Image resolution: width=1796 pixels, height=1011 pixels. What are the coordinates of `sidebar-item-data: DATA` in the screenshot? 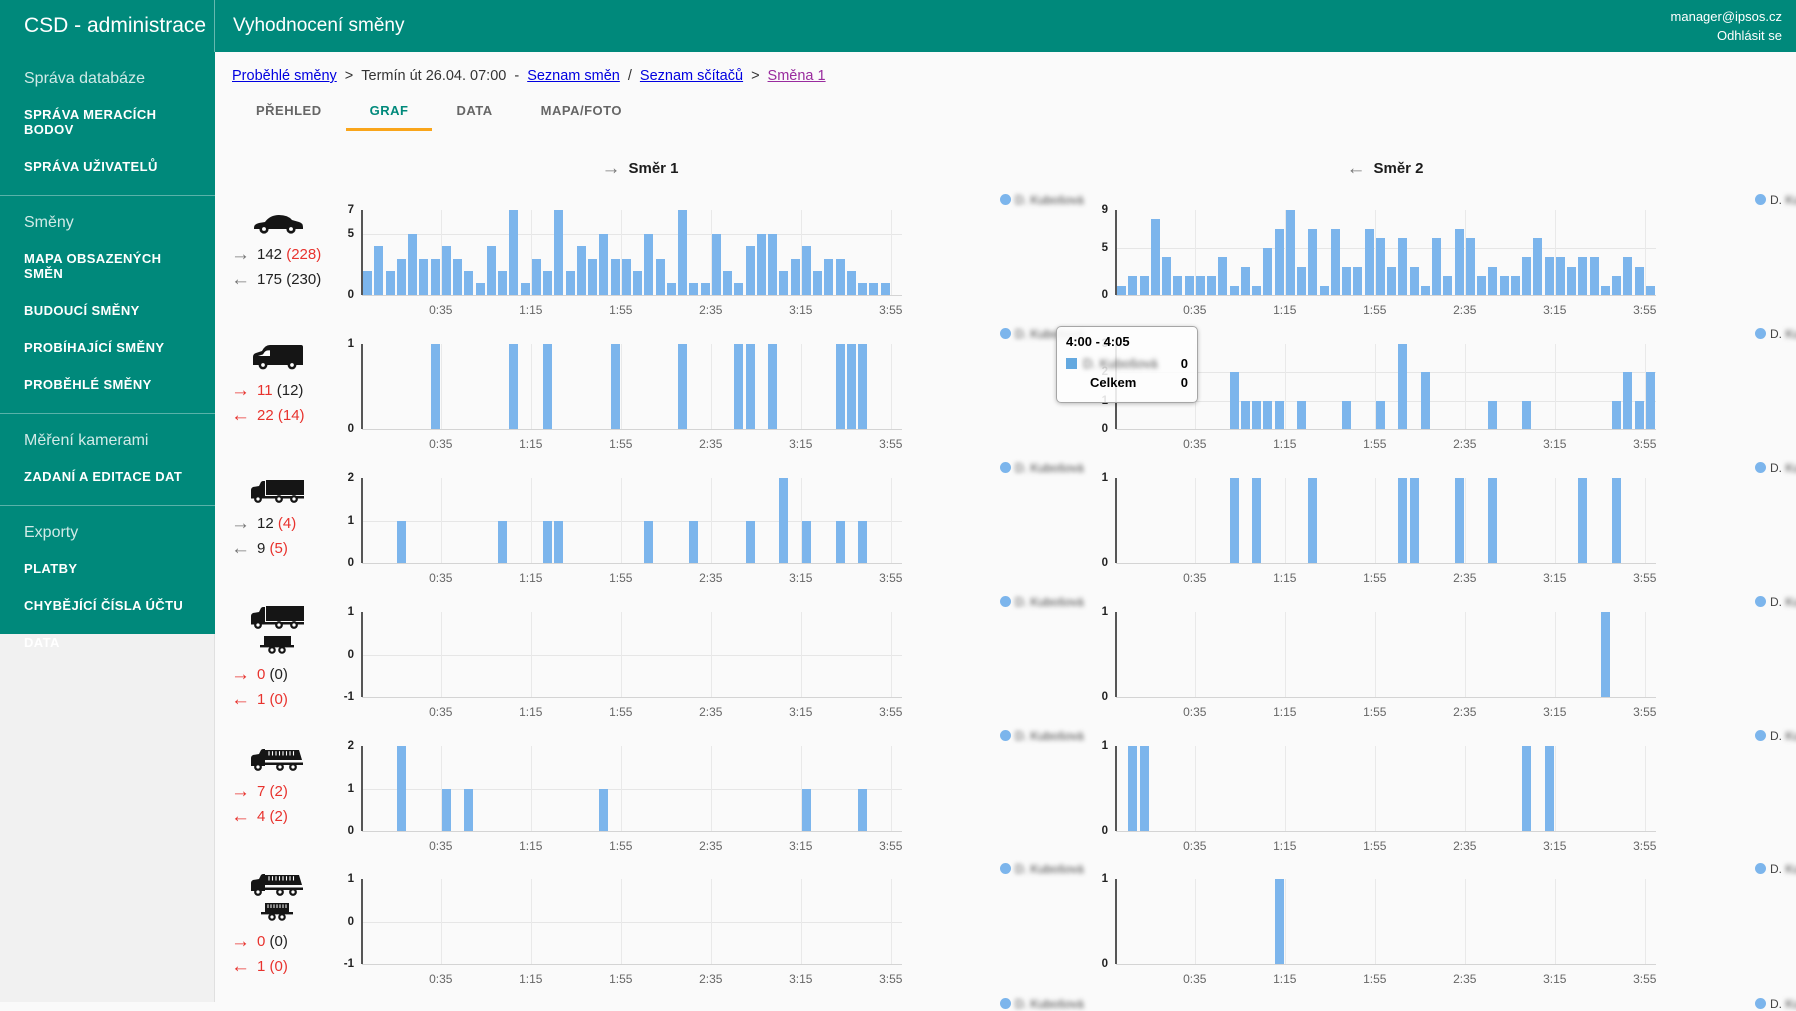 It's located at (107, 642).